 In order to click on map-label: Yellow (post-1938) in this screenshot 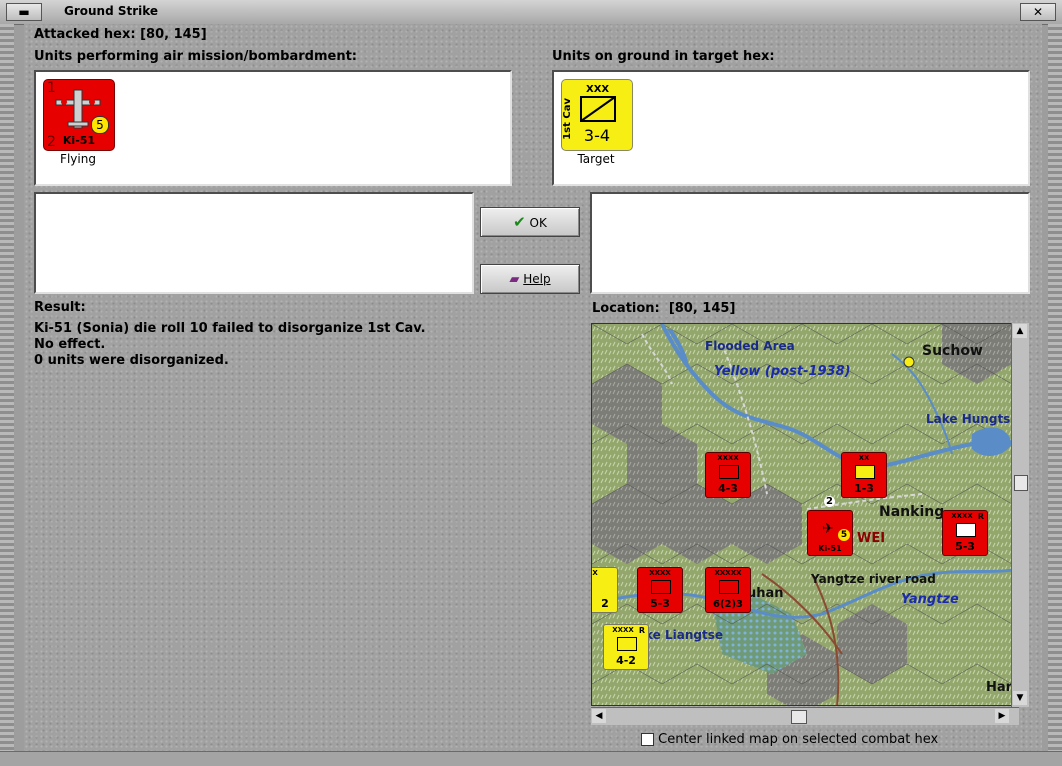, I will do `click(782, 371)`.